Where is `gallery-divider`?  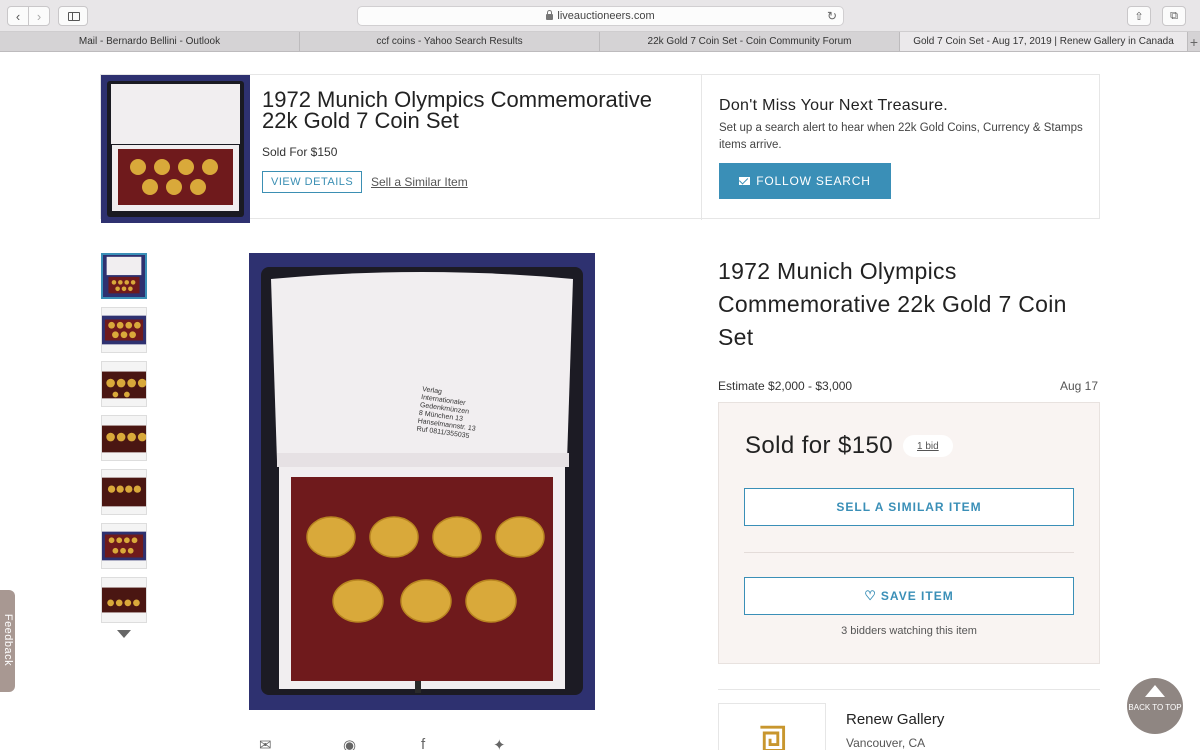 gallery-divider is located at coordinates (909, 689).